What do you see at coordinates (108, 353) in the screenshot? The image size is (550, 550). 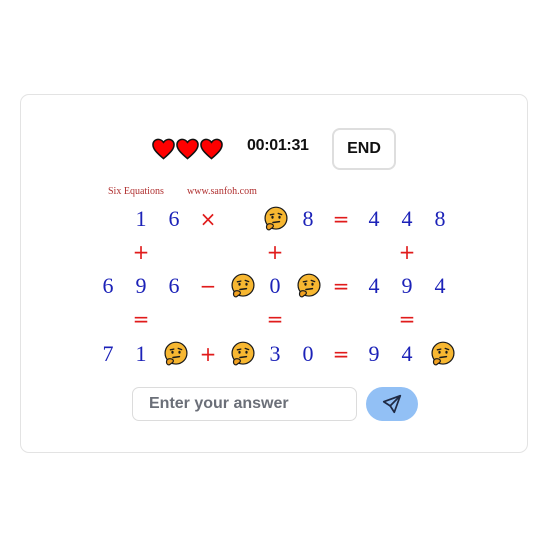 I see `digit: 7` at bounding box center [108, 353].